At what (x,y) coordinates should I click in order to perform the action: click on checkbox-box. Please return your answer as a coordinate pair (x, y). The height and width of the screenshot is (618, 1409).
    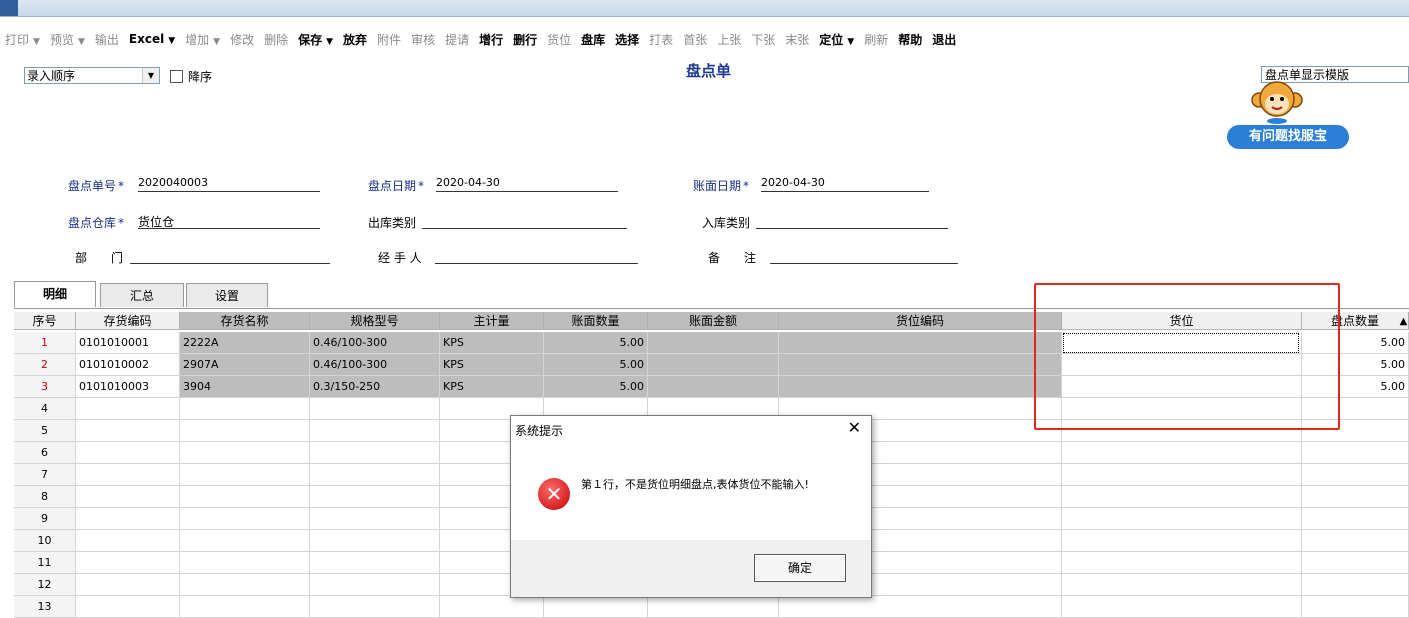
    Looking at the image, I should click on (176, 76).